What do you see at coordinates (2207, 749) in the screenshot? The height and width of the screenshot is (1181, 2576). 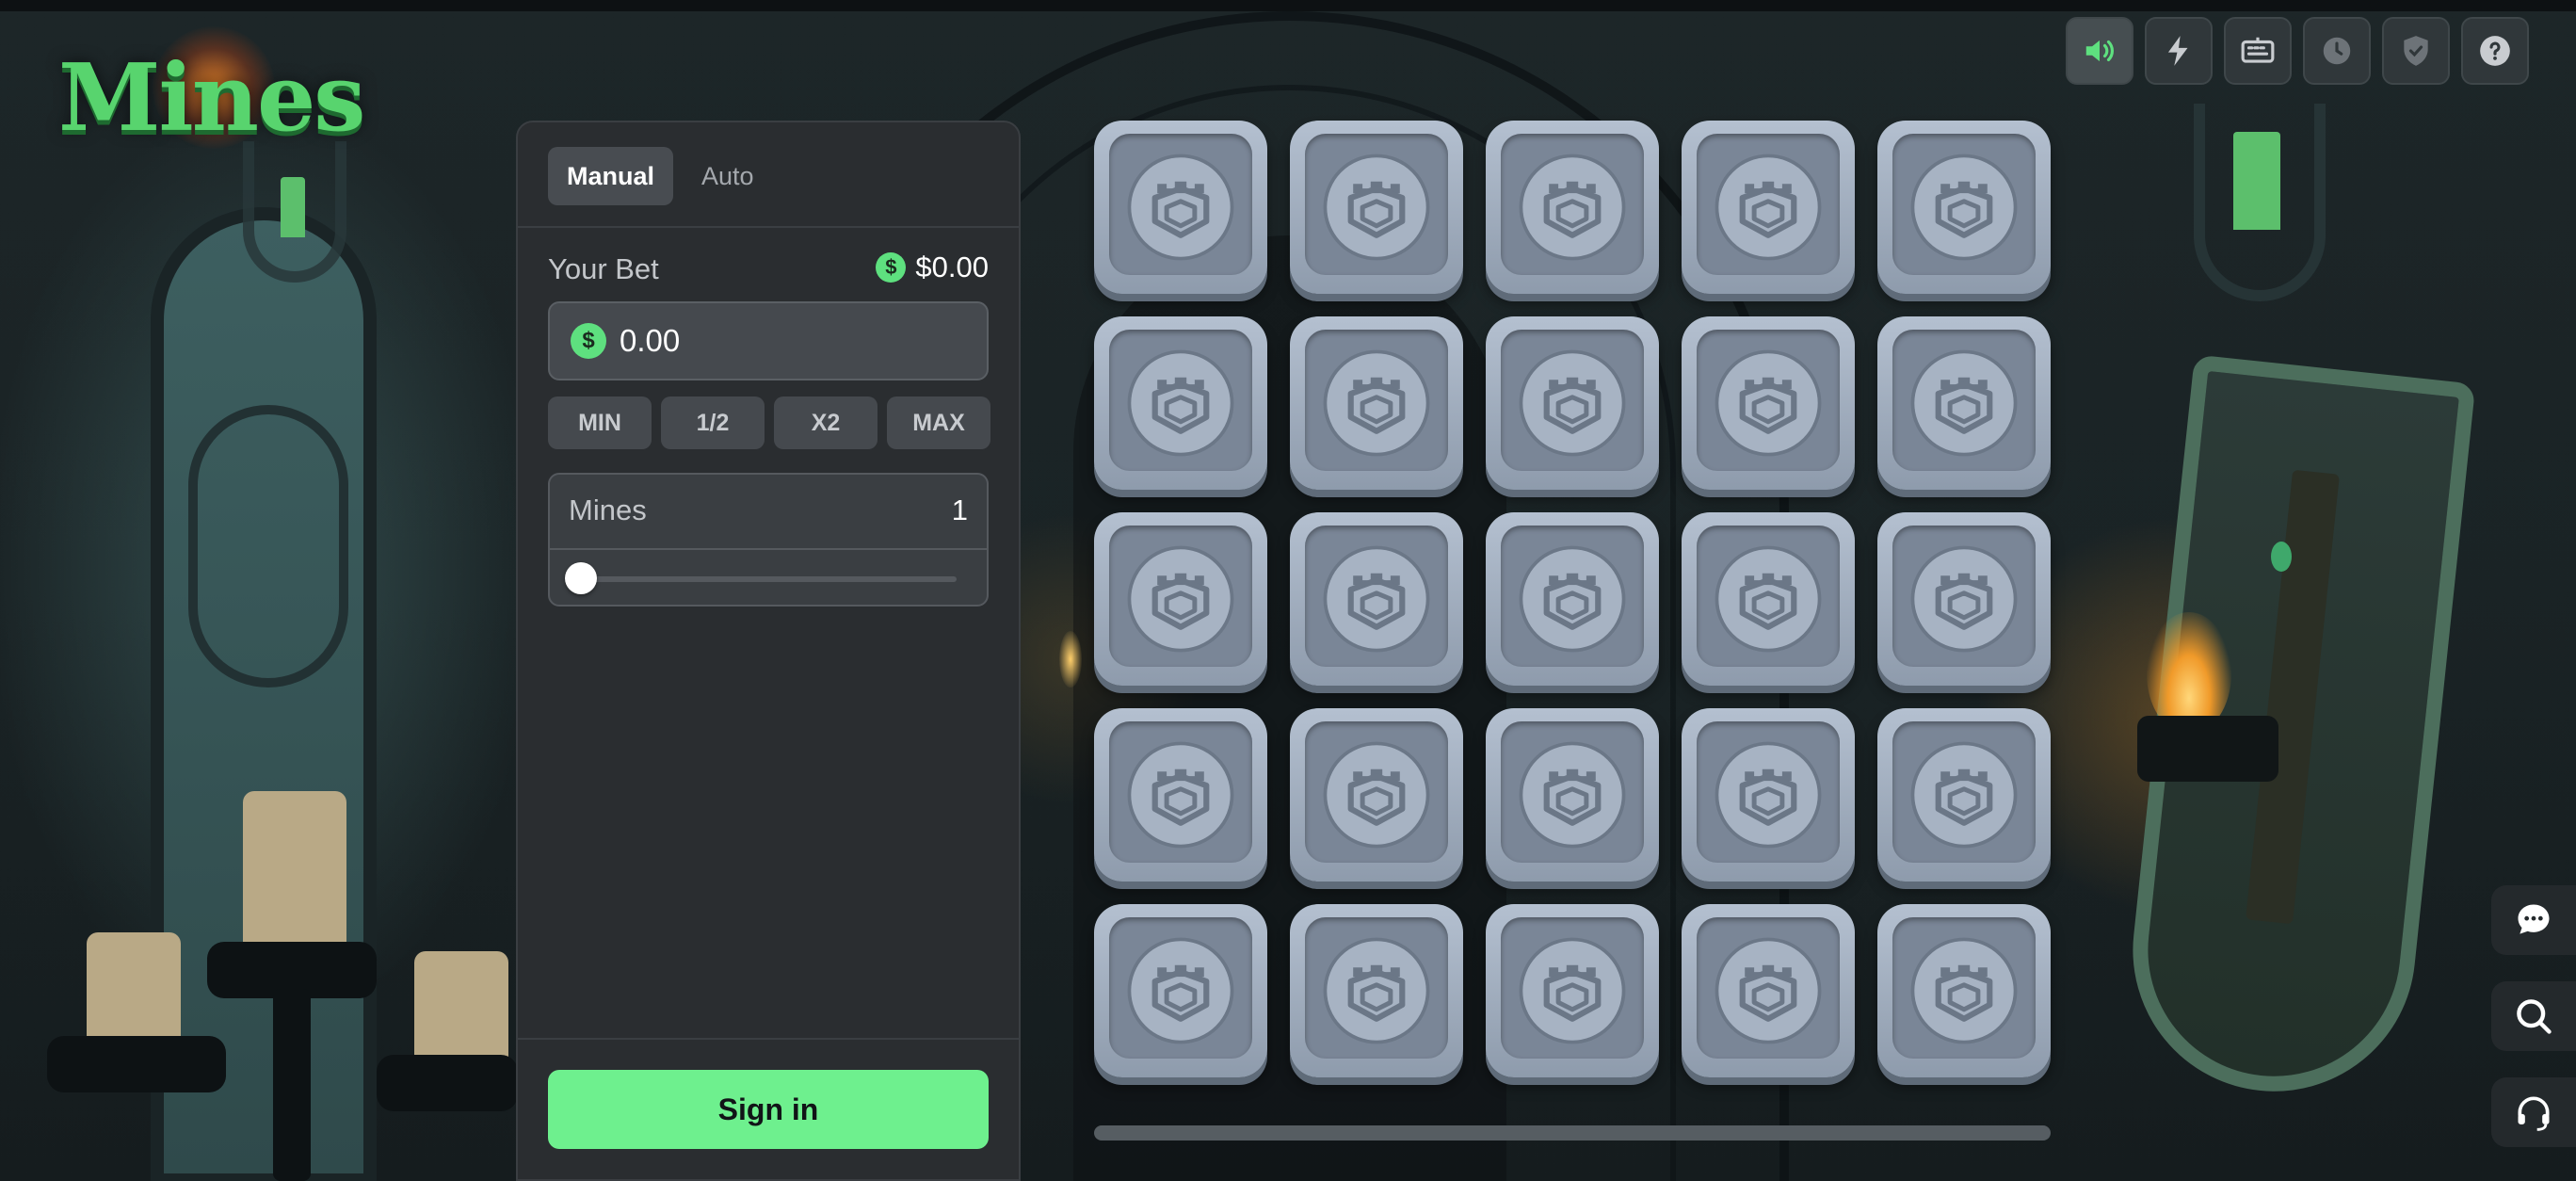 I see `background-torch-bracket` at bounding box center [2207, 749].